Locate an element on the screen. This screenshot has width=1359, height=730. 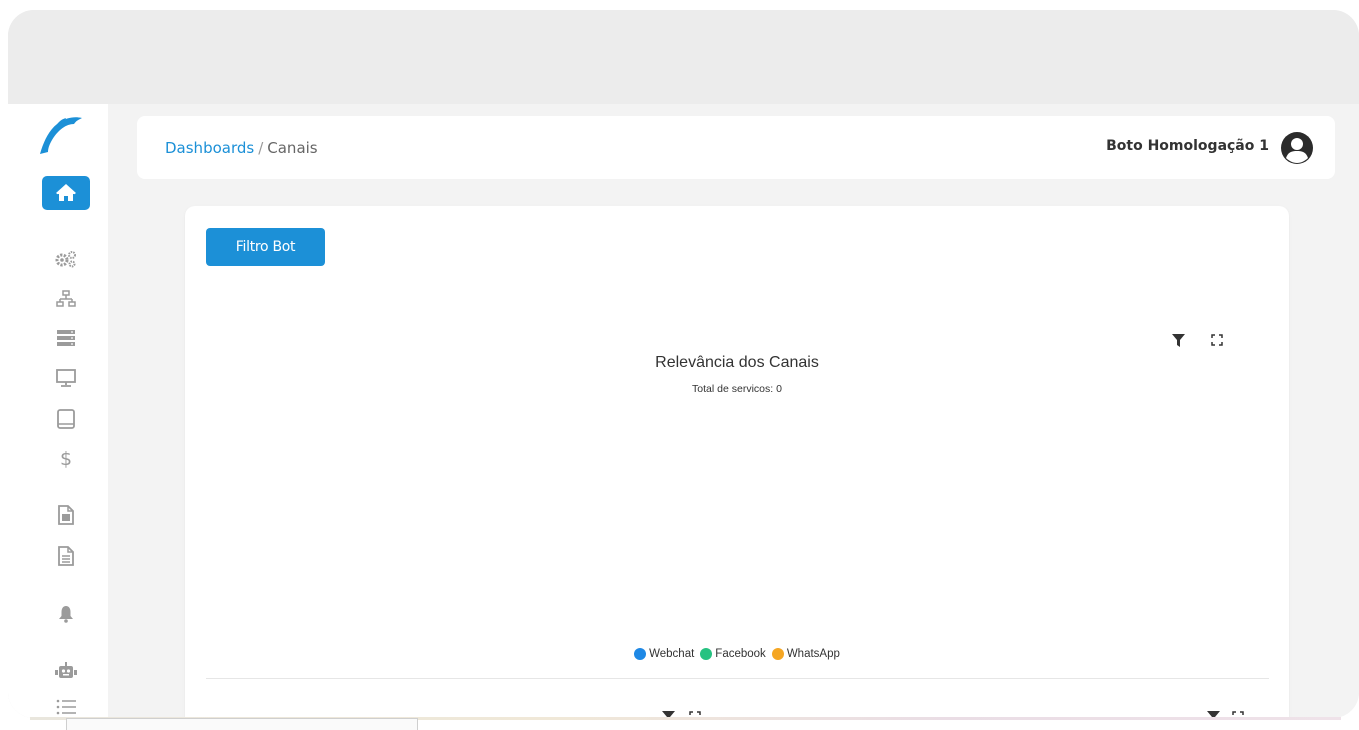
user-avatar-icon is located at coordinates (1297, 148).